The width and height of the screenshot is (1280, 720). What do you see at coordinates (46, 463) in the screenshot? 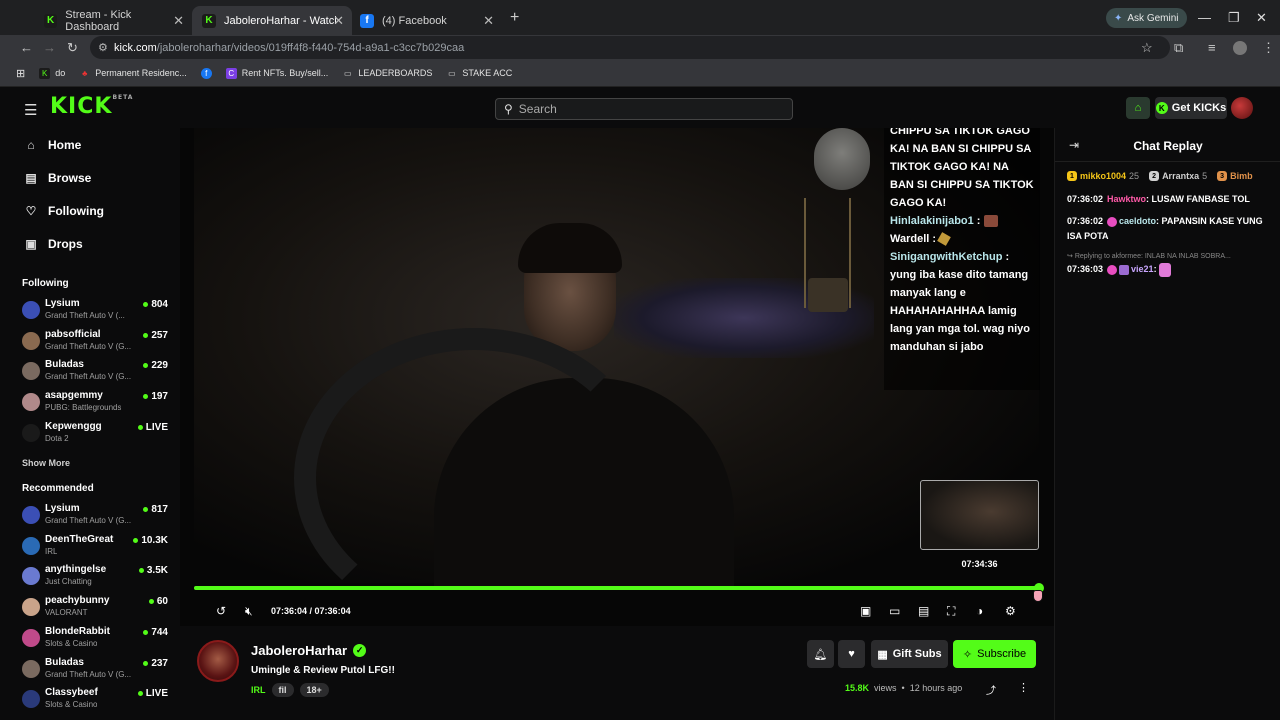
I see `show-more-button: Show More` at bounding box center [46, 463].